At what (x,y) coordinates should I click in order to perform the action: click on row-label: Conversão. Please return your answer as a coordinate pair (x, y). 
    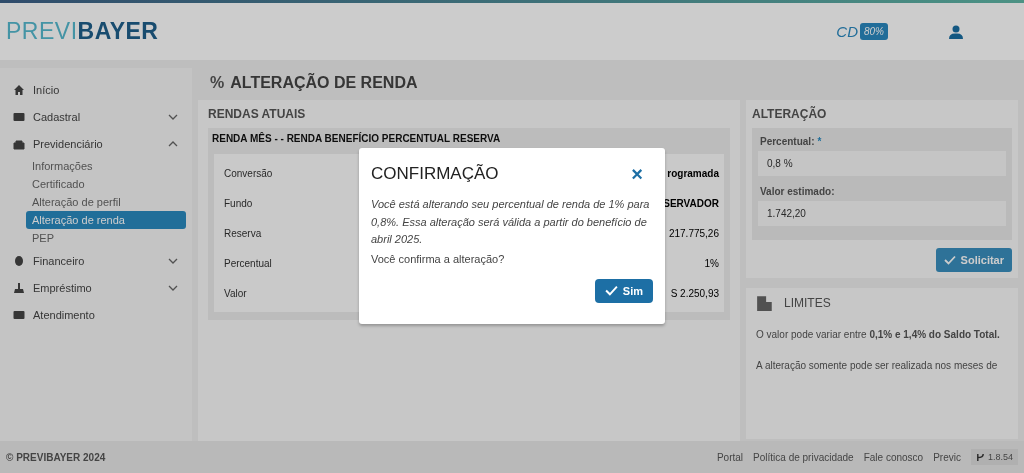
    Looking at the image, I should click on (248, 173).